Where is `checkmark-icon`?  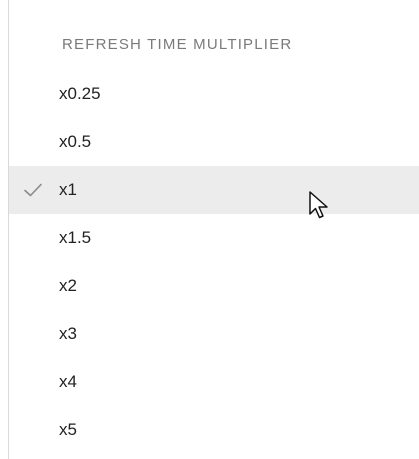
checkmark-icon is located at coordinates (33, 190).